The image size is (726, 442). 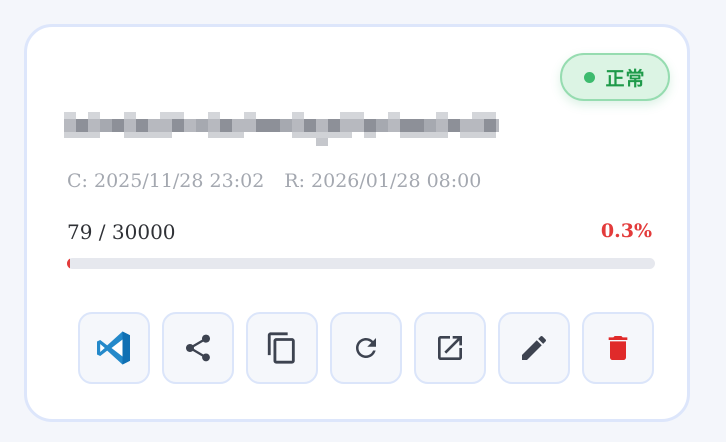 I want to click on usage-count: 79 / 30000, so click(x=121, y=232).